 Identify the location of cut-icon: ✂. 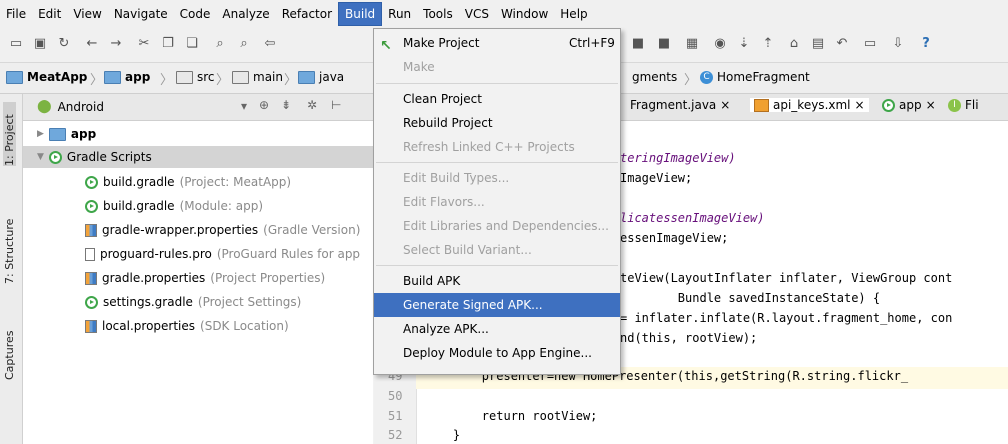
(144, 44).